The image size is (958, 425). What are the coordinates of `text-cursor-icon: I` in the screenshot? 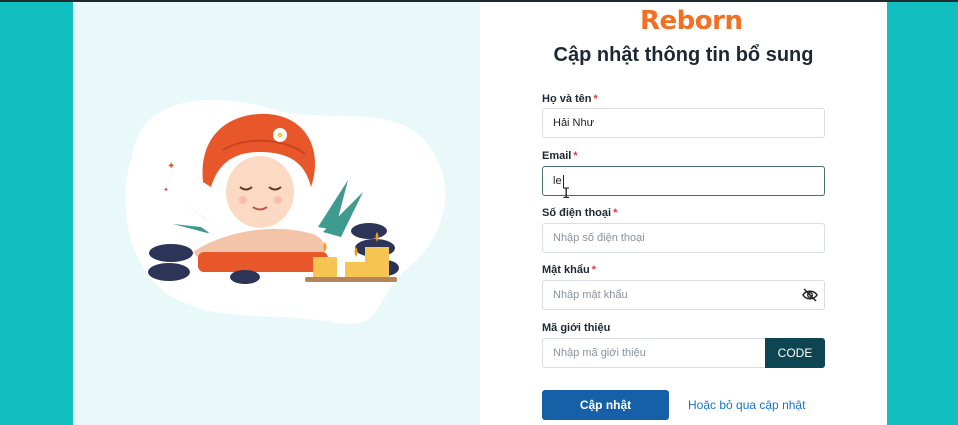 It's located at (566, 194).